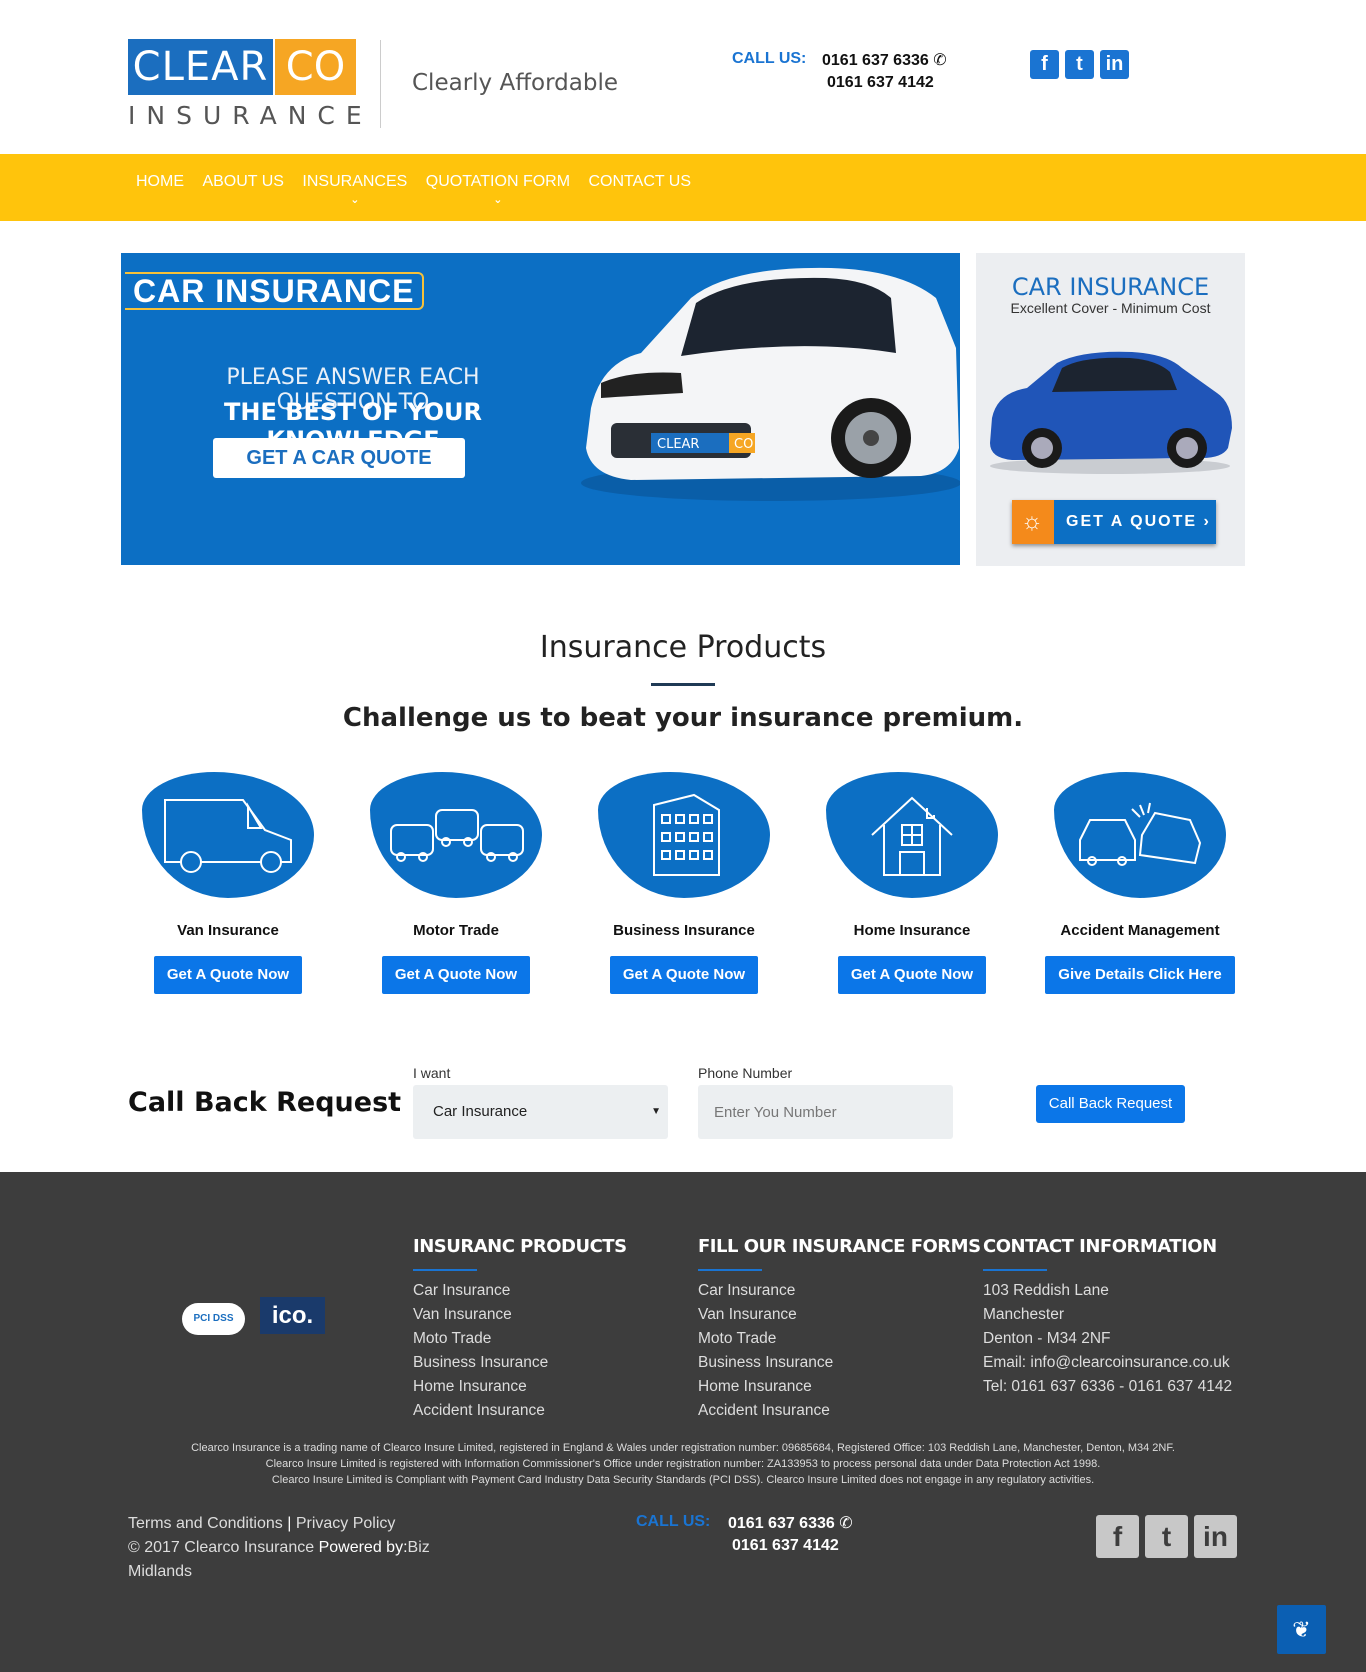 The image size is (1366, 1672). I want to click on van-icon, so click(228, 836).